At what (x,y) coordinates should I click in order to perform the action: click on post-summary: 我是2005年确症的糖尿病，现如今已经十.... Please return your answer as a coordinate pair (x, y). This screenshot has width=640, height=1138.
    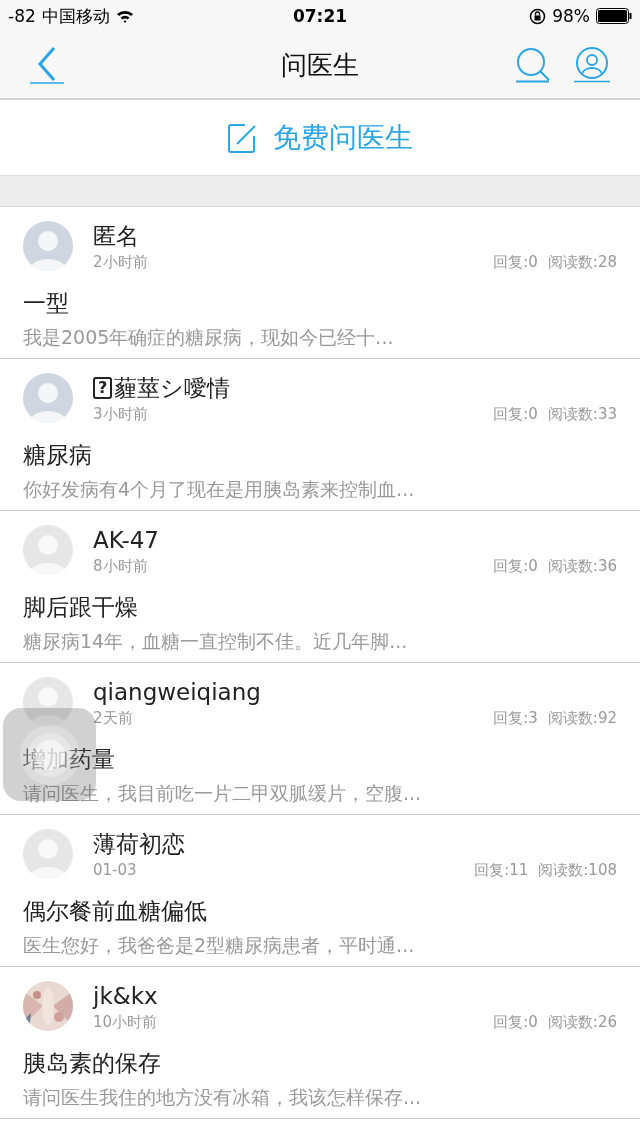
    Looking at the image, I should click on (209, 337).